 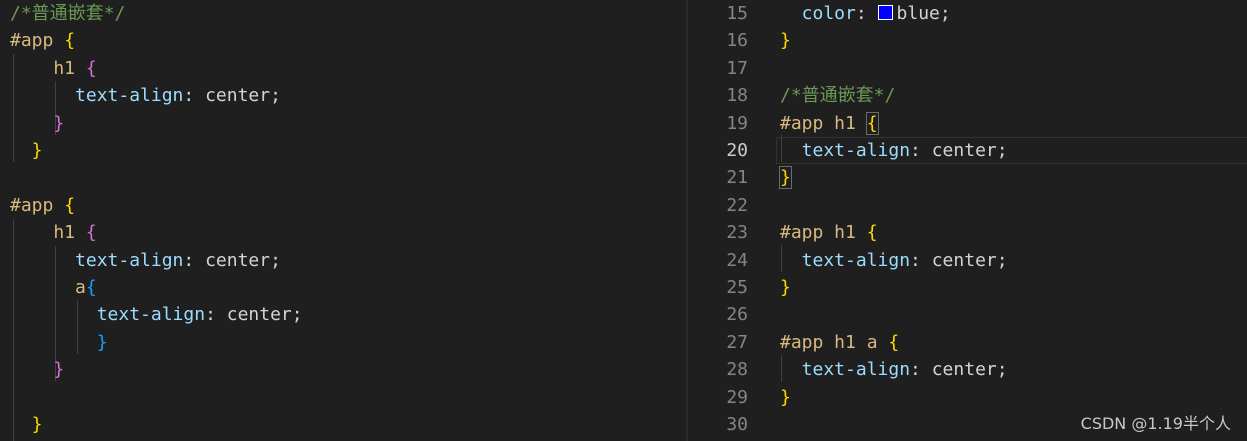 What do you see at coordinates (718, 260) in the screenshot?
I see `line-number: 24` at bounding box center [718, 260].